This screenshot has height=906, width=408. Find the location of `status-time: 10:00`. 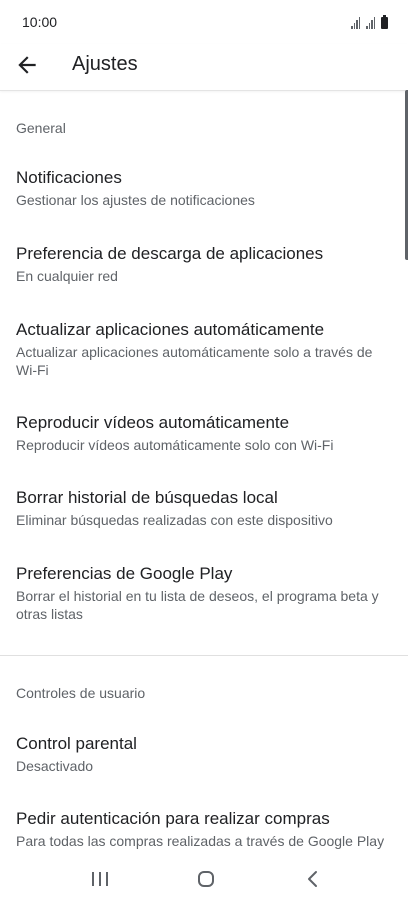

status-time: 10:00 is located at coordinates (40, 22).